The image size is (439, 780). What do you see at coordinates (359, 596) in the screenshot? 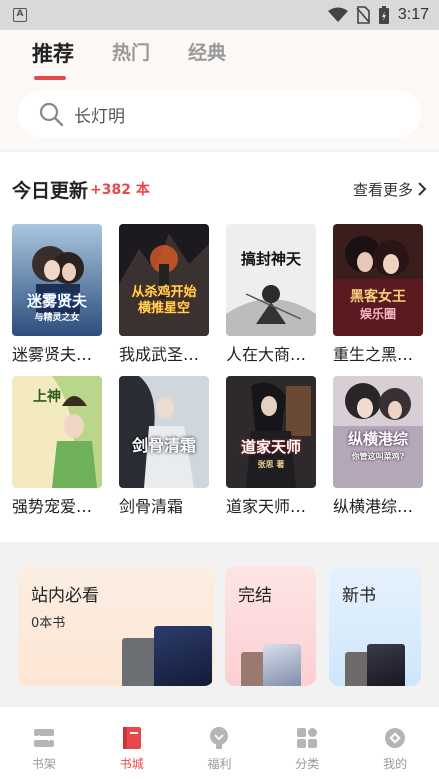
I see `new-books-title: 新书` at bounding box center [359, 596].